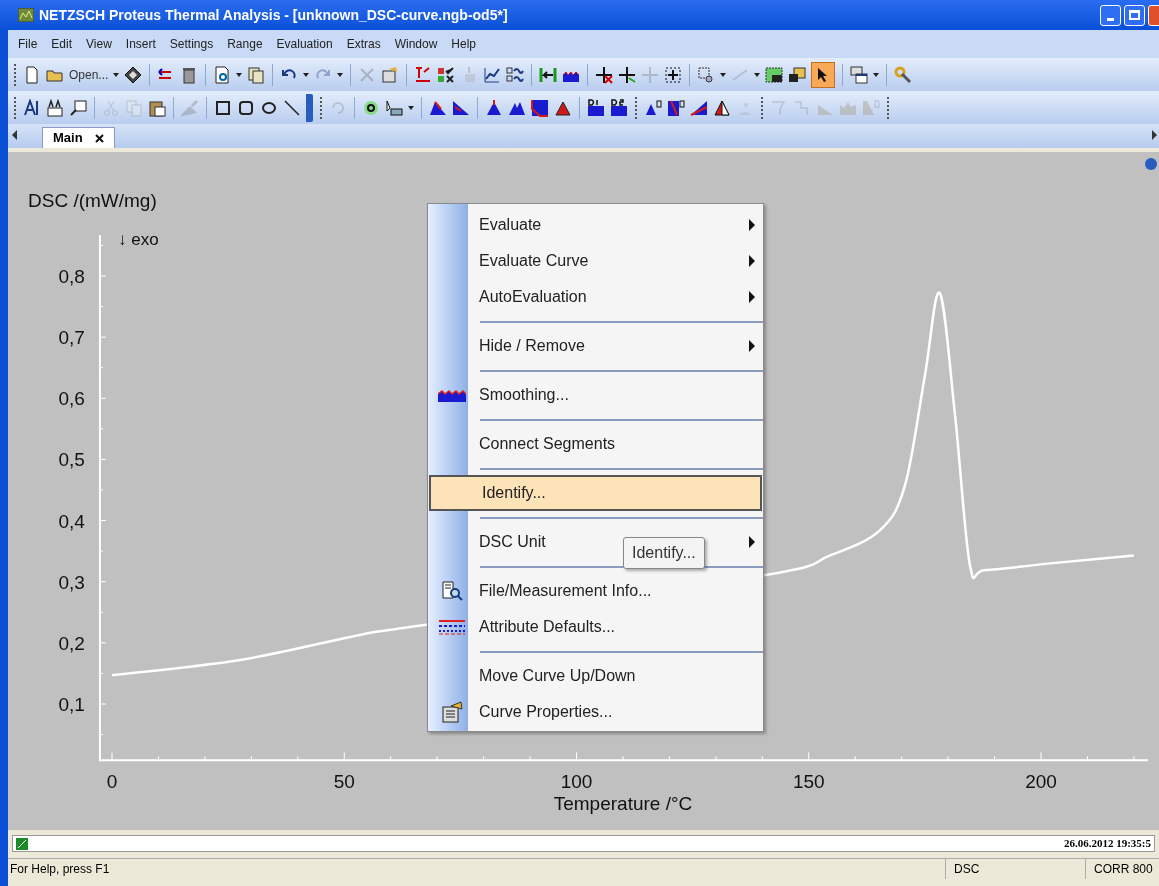 Image resolution: width=1159 pixels, height=886 pixels. What do you see at coordinates (246, 107) in the screenshot?
I see `rounded-rectangle-icon` at bounding box center [246, 107].